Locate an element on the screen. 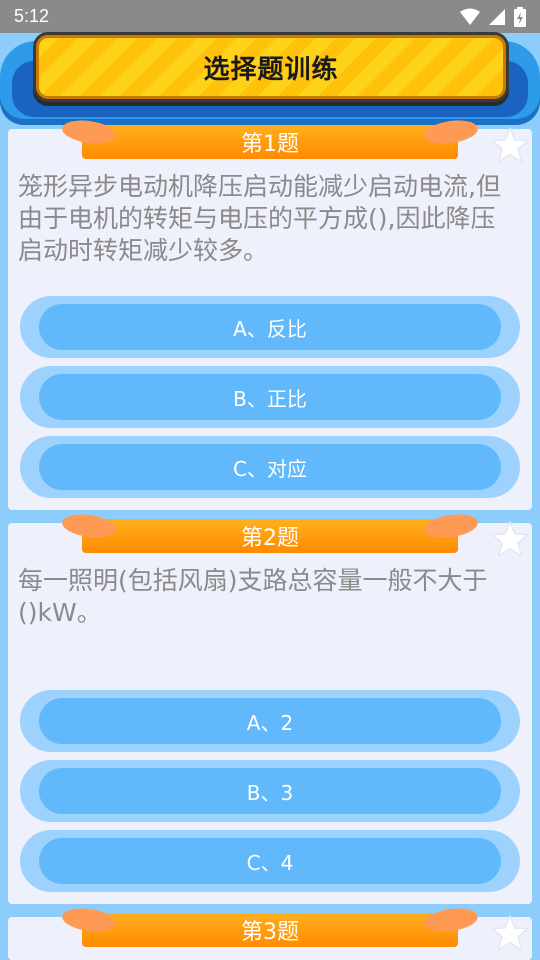 The width and height of the screenshot is (540, 960). status-bar: 5:12 is located at coordinates (270, 16).